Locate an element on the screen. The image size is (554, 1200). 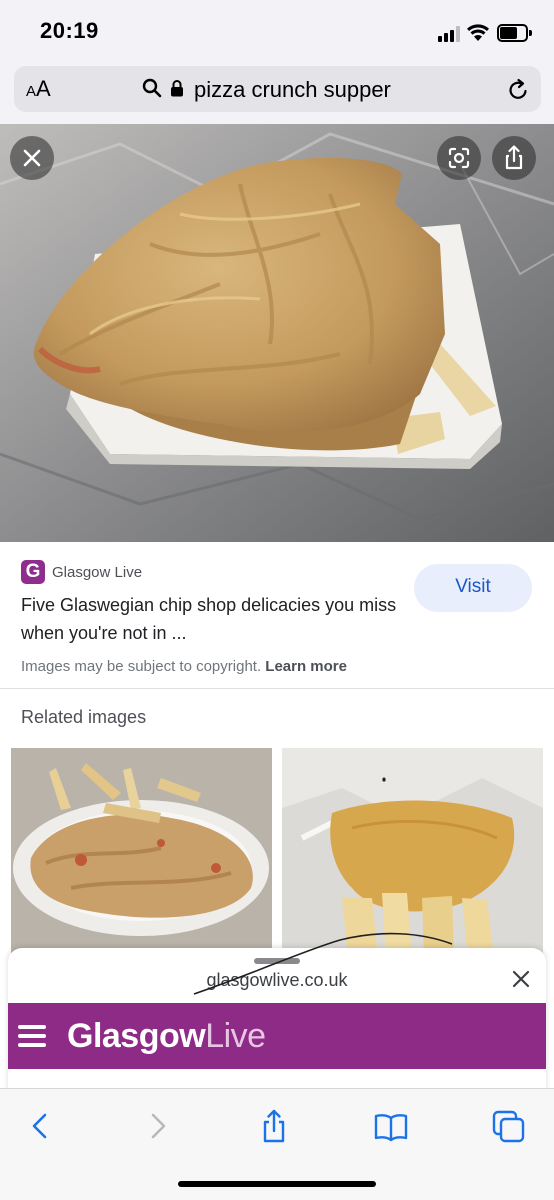
link-preview-sheet: glasgowlive.co.uk GlasgowLive is located at coordinates (277, 1023).